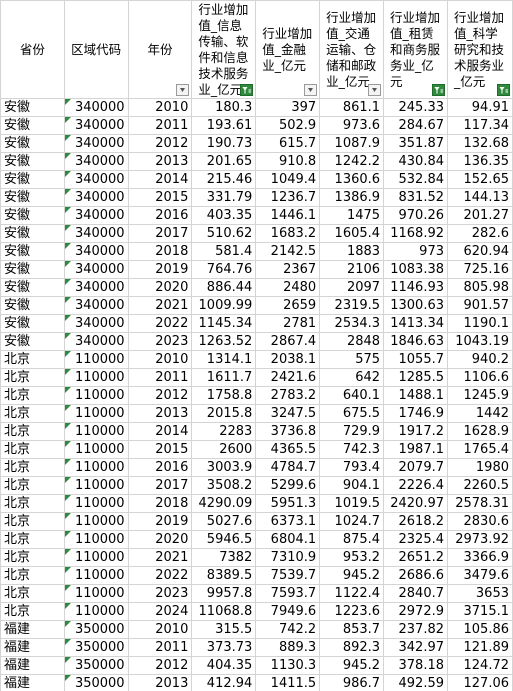 Image resolution: width=513 pixels, height=691 pixels. Describe the element at coordinates (415, 377) in the screenshot. I see `cell-leasing: 1285.5` at that location.